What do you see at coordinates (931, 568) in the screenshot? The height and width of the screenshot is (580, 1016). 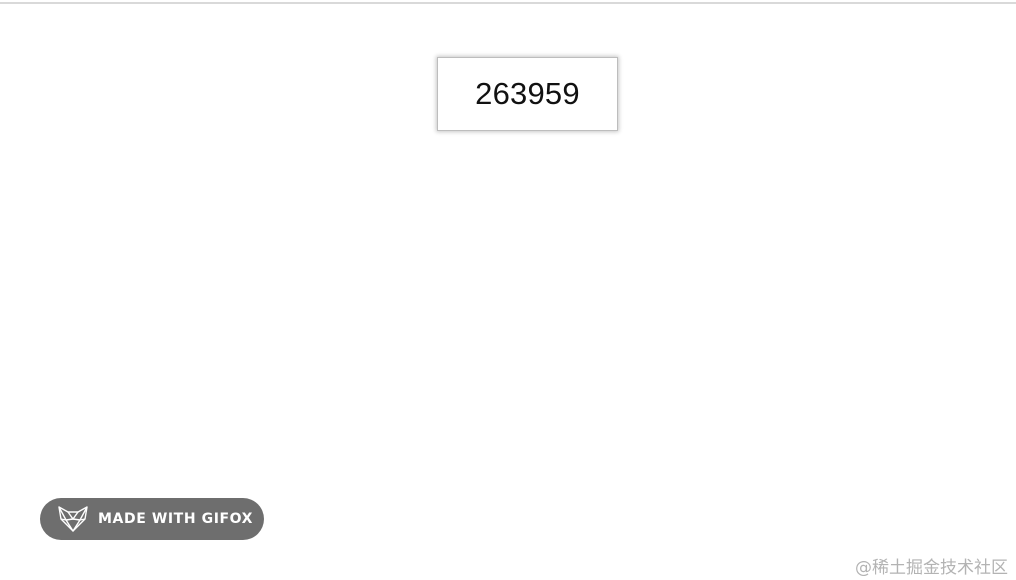 I see `watermark-text: @稀土掘金技术社区` at bounding box center [931, 568].